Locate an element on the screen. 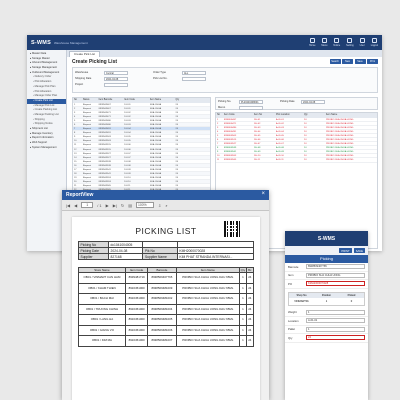 The width and height of the screenshot is (400, 400). search-button: Search is located at coordinates (335, 61).